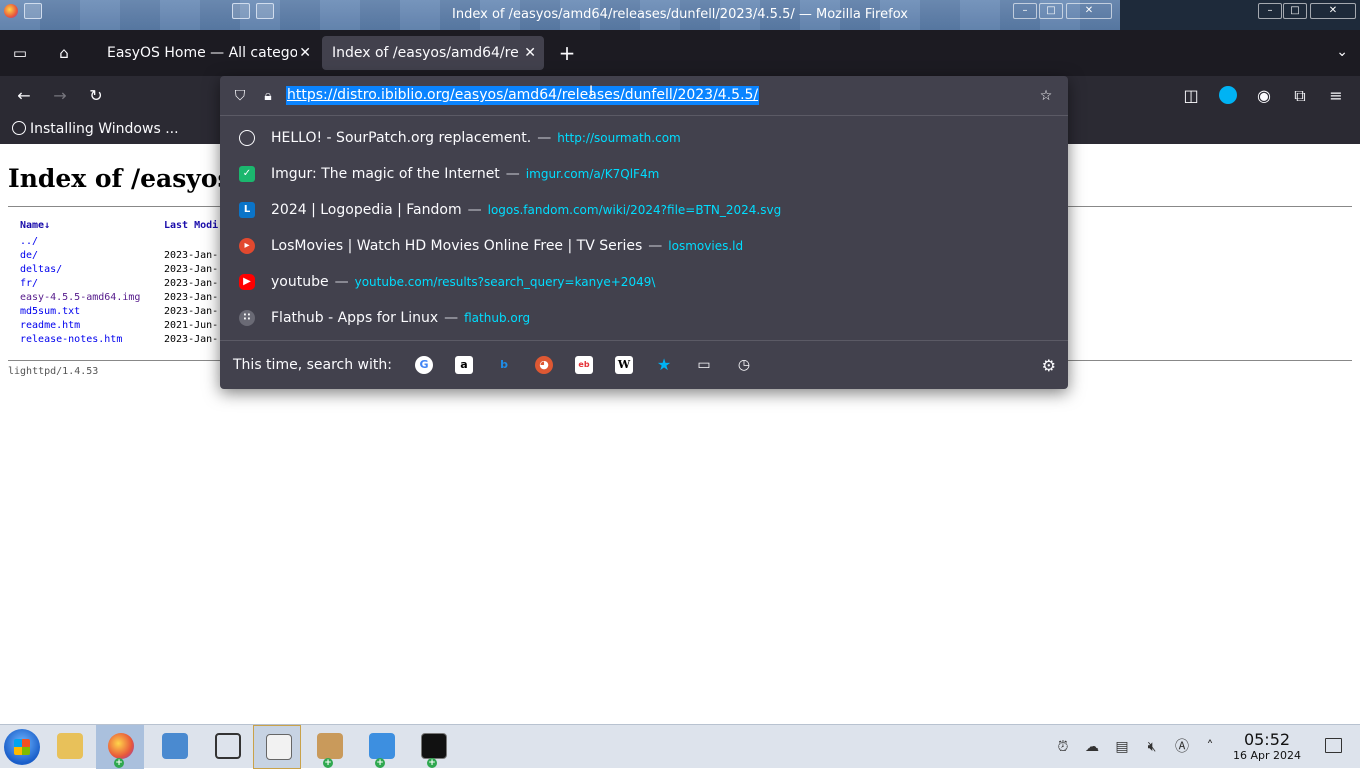 This screenshot has height=769, width=1360. I want to click on suggestion-title: HELLO! - SourPatch.org replacement., so click(401, 138).